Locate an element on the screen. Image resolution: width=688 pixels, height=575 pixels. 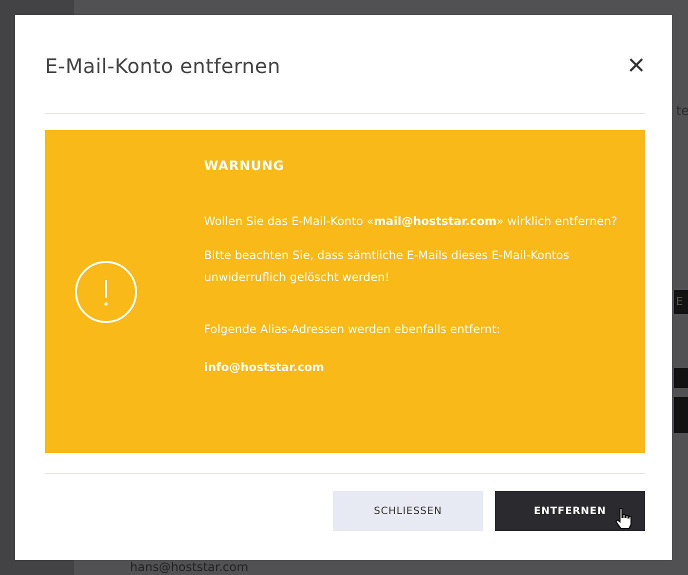
warning-message: Bitte beachten Sie, dass sämtliche E-Mails dieses E-Mail-Kontos unwiderruflich gelöscht werden! is located at coordinates (387, 266).